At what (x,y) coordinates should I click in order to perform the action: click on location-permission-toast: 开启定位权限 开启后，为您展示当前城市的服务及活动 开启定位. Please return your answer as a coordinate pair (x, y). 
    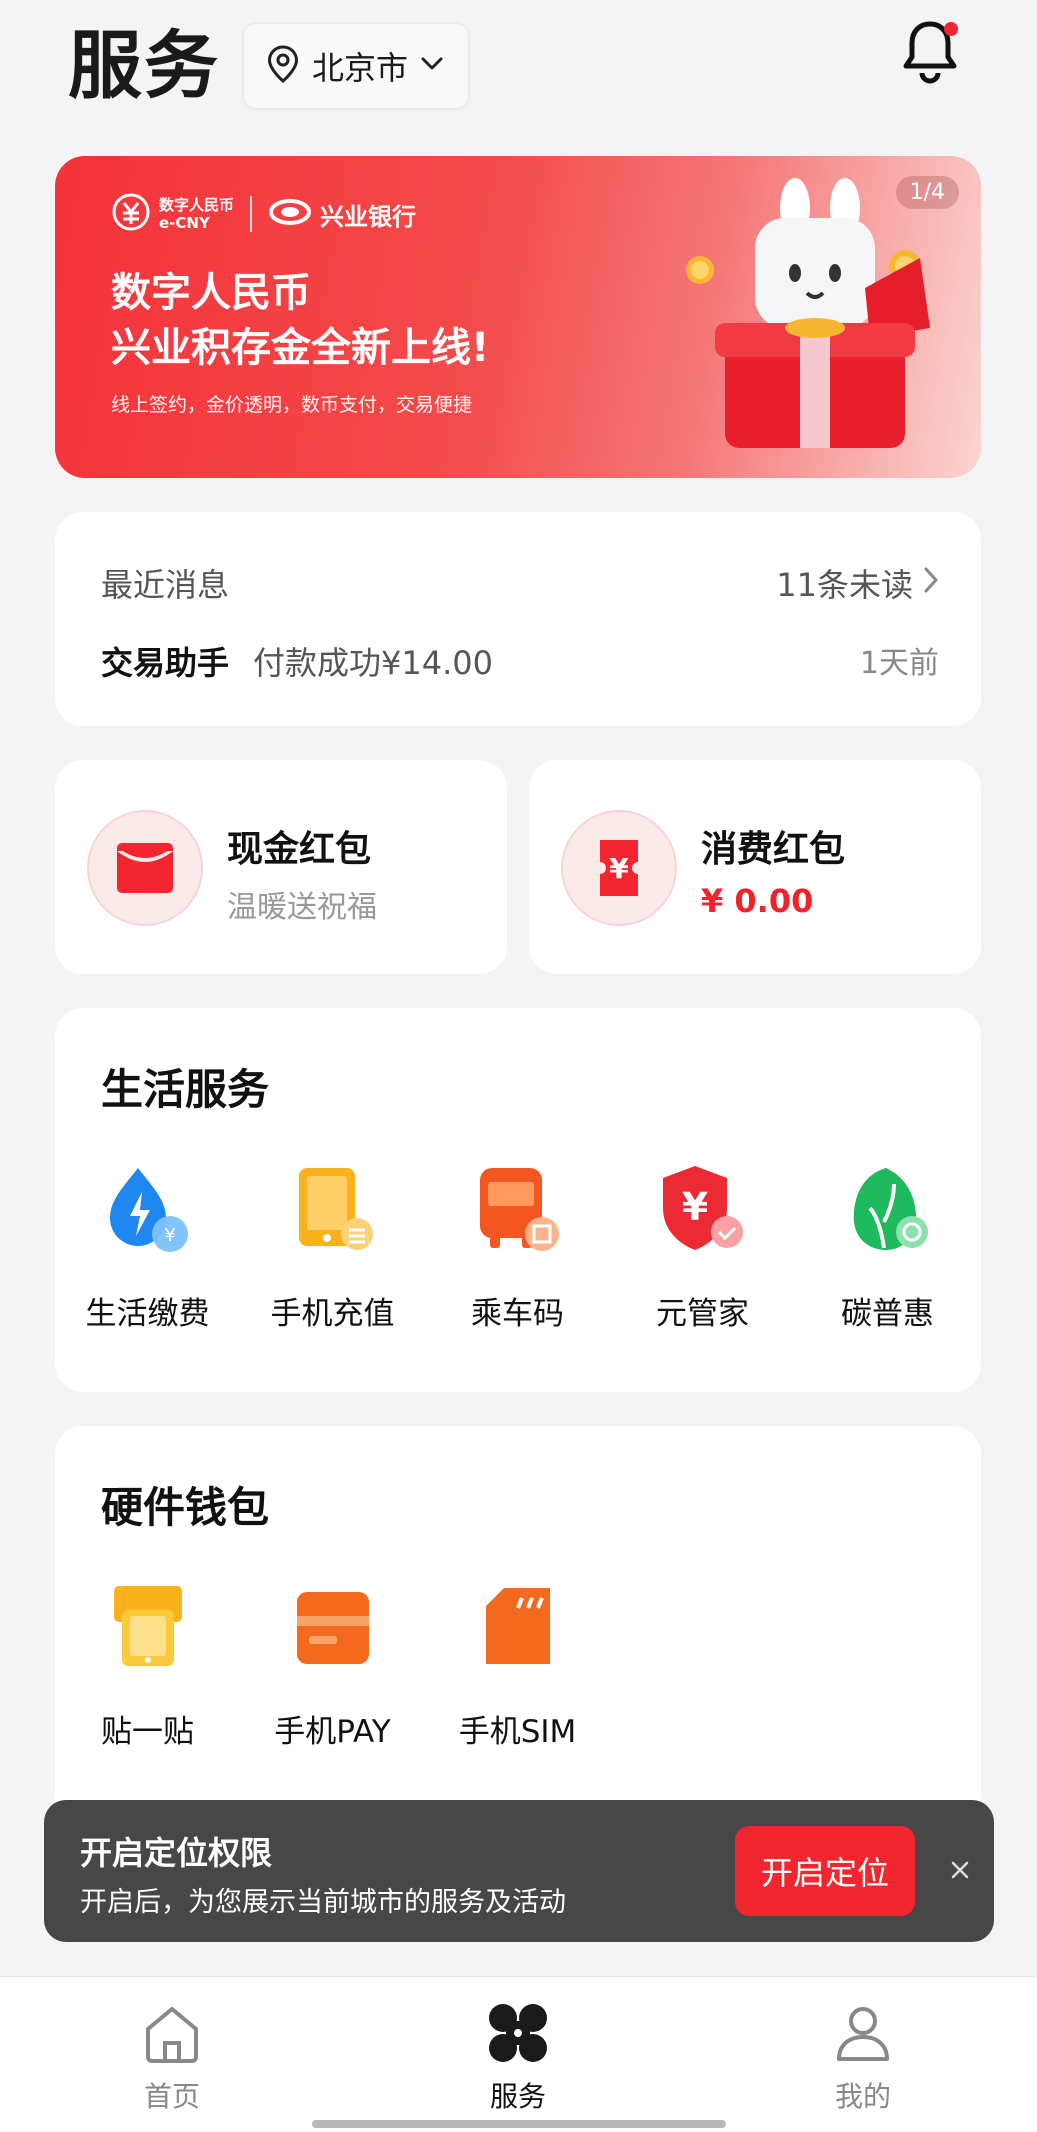
    Looking at the image, I should click on (519, 1871).